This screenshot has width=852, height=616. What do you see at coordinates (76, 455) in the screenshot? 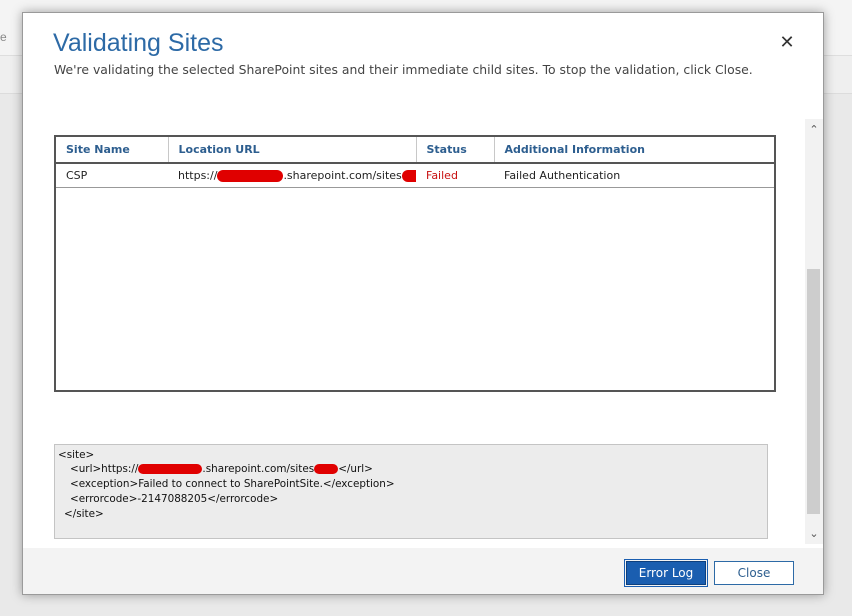
I see `log-line: <site>` at bounding box center [76, 455].